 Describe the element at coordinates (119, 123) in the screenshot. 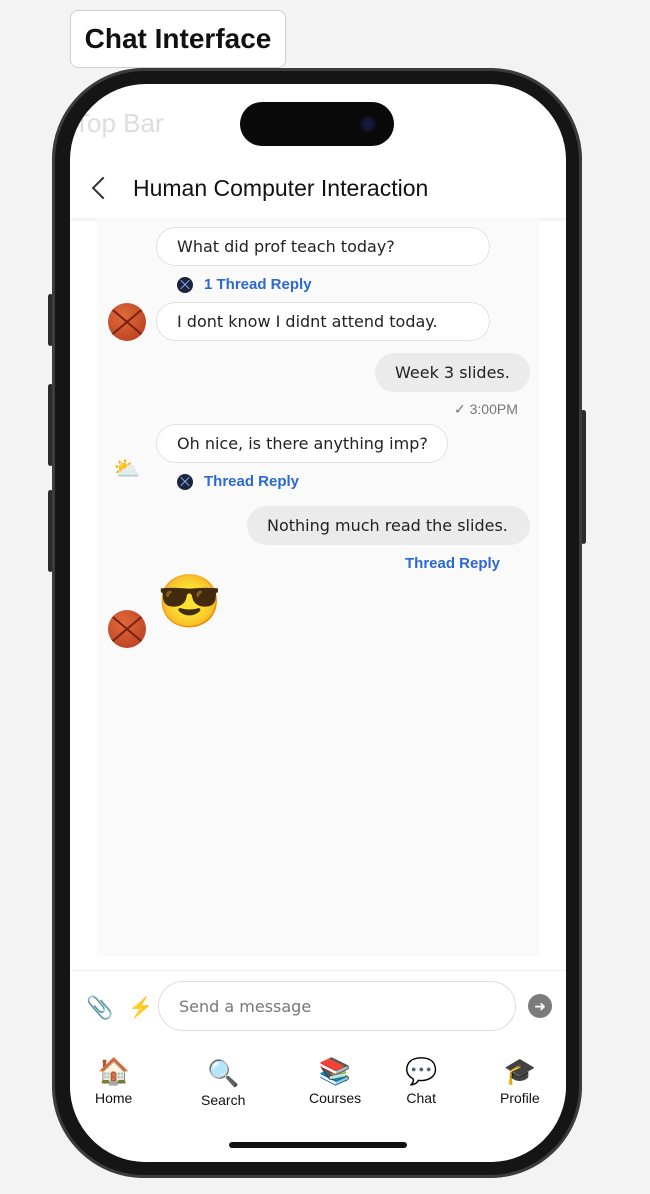

I see `ghost-top-label: Top Bar` at that location.